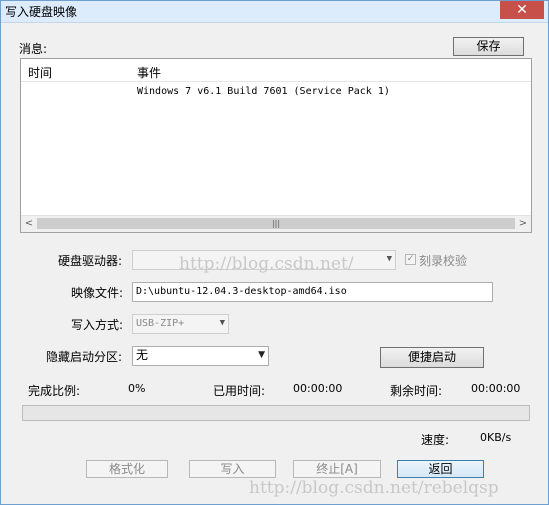 The height and width of the screenshot is (505, 549). I want to click on write-button: 写入, so click(232, 469).